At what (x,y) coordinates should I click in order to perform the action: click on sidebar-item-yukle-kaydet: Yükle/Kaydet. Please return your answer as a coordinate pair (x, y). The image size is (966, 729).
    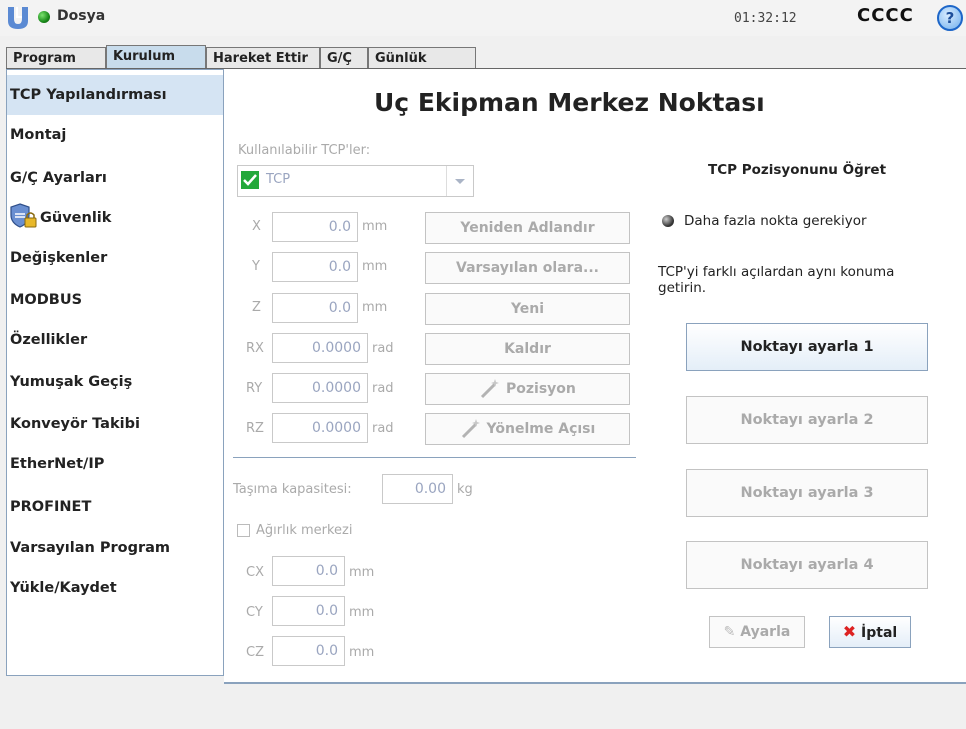
    Looking at the image, I should click on (115, 588).